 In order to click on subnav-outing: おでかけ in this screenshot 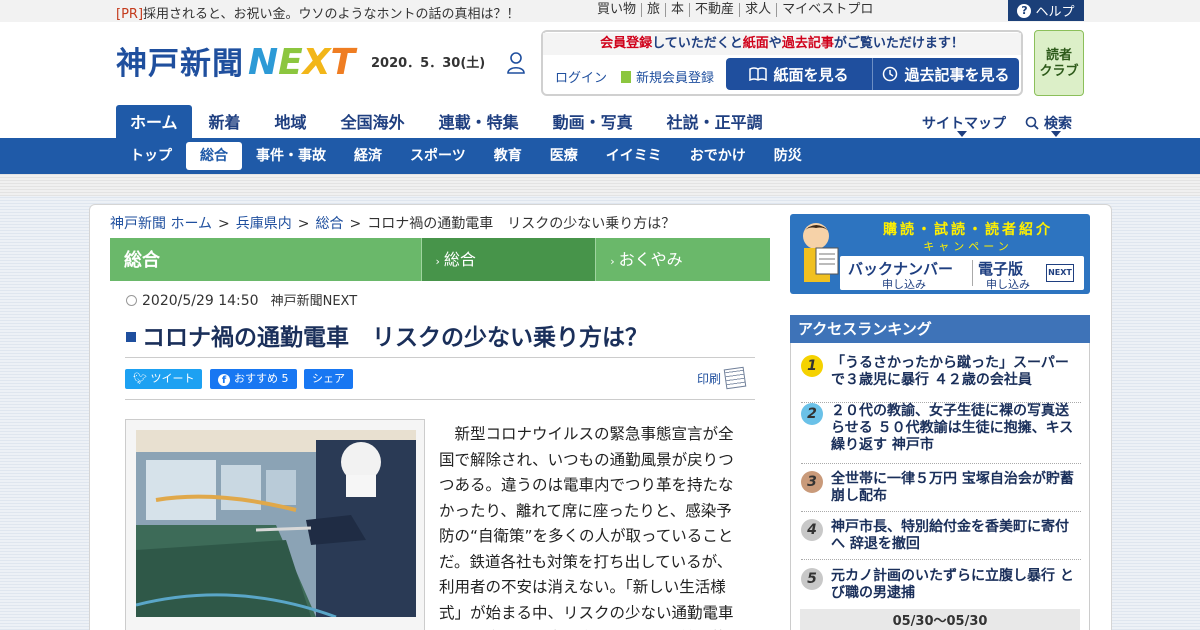, I will do `click(718, 156)`.